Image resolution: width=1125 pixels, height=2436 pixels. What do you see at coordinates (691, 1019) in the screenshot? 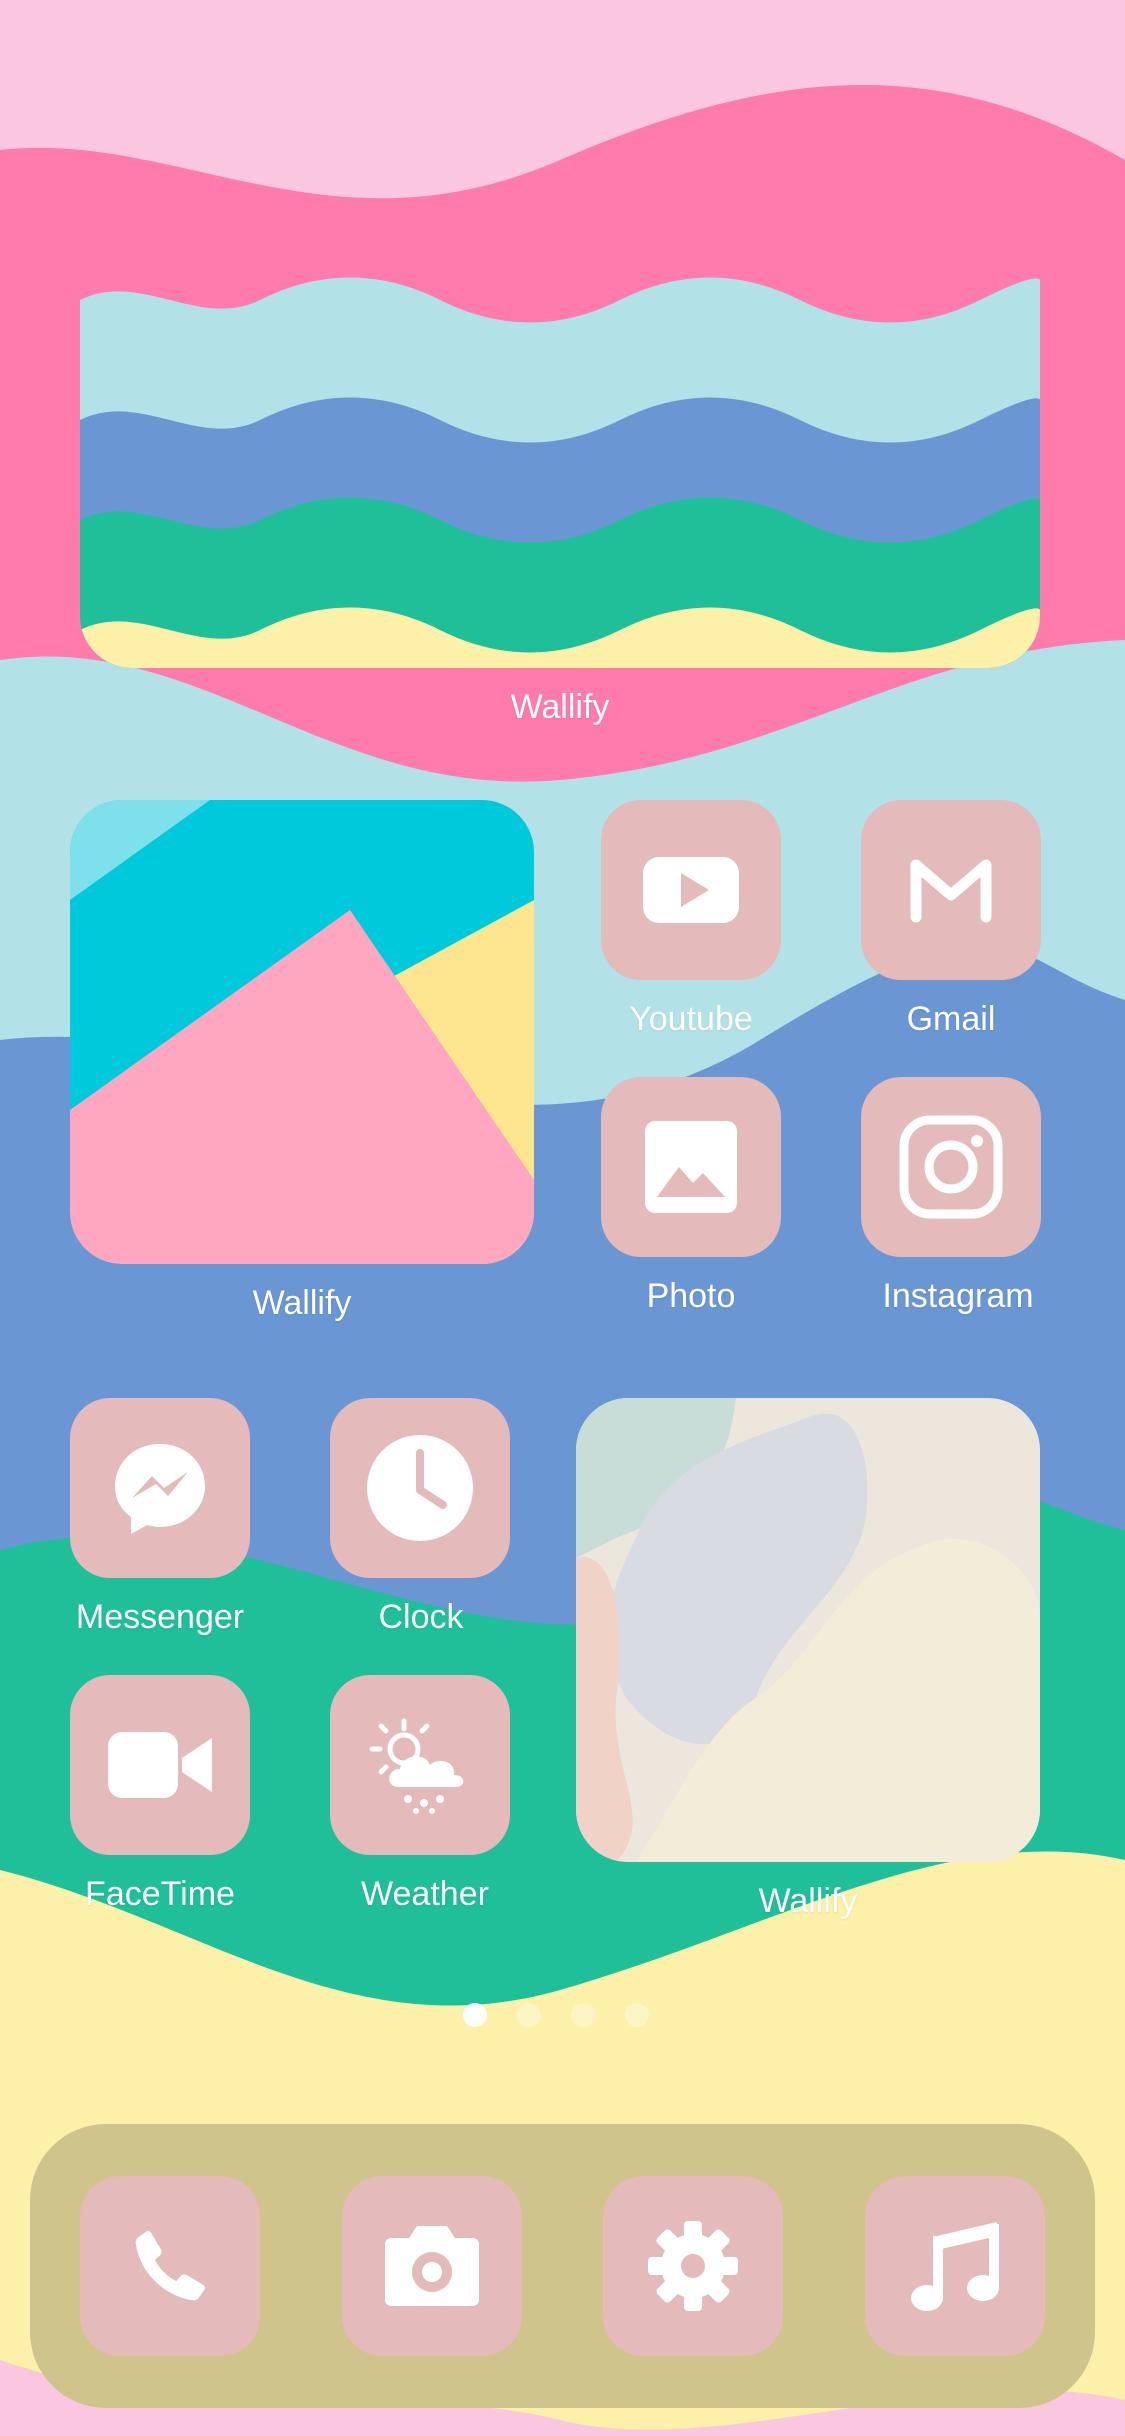
I see `app-youtube-label: Youtube` at bounding box center [691, 1019].